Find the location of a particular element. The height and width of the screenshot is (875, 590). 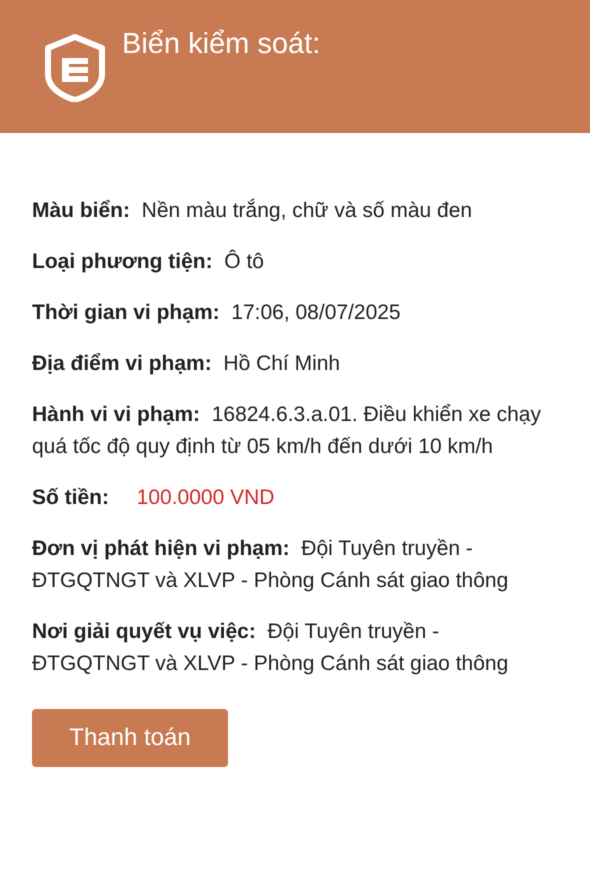

info-row-text: Thời gian vi phạm: 17:06, 08/07/2025 is located at coordinates (217, 313).